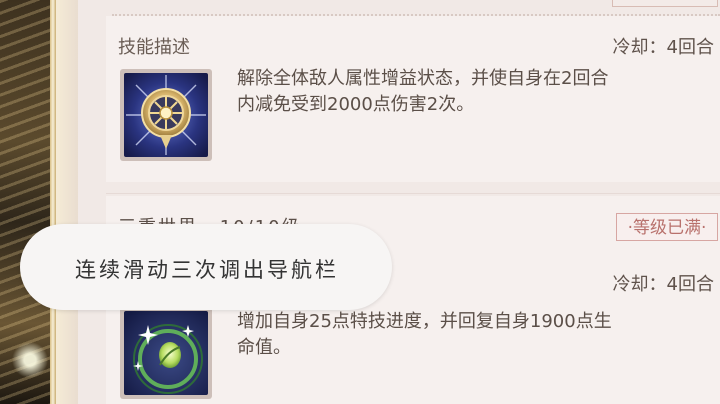 The height and width of the screenshot is (404, 720). Describe the element at coordinates (424, 321) in the screenshot. I see `skill2-description-line1: 增加自身25点特技进度，并回复自身1900点生` at that location.